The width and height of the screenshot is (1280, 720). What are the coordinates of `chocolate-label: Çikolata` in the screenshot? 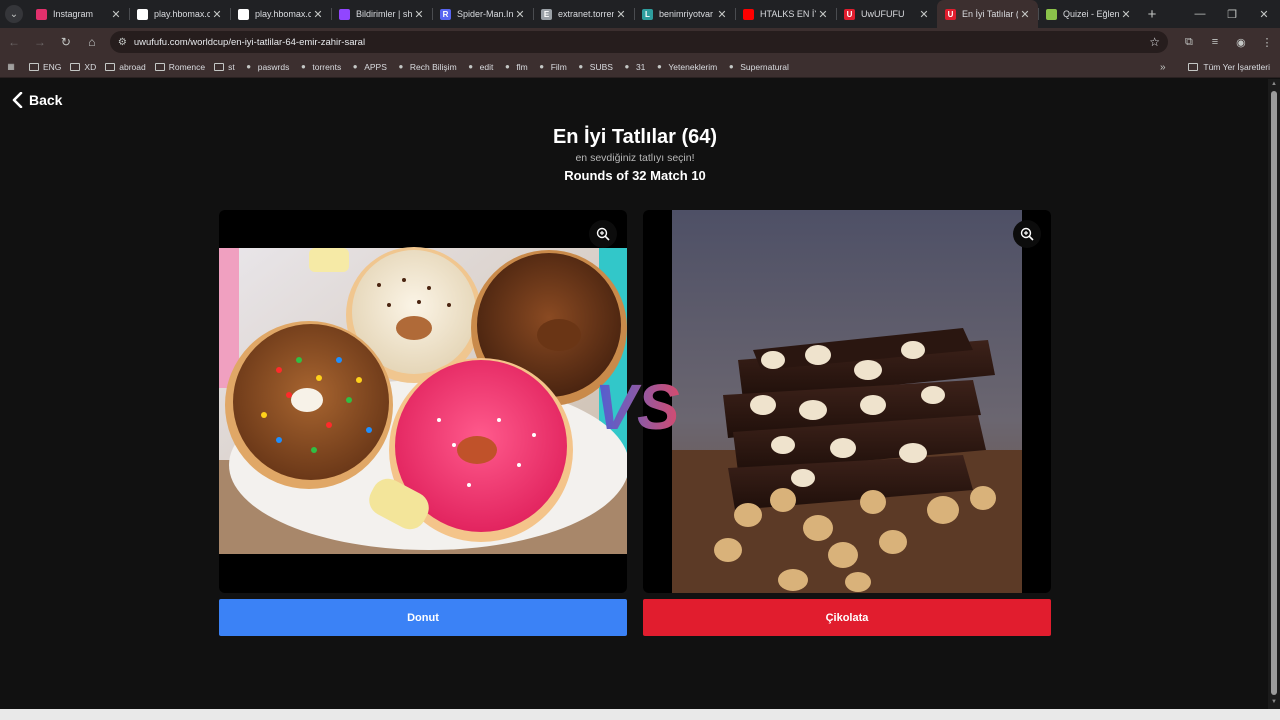 It's located at (847, 617).